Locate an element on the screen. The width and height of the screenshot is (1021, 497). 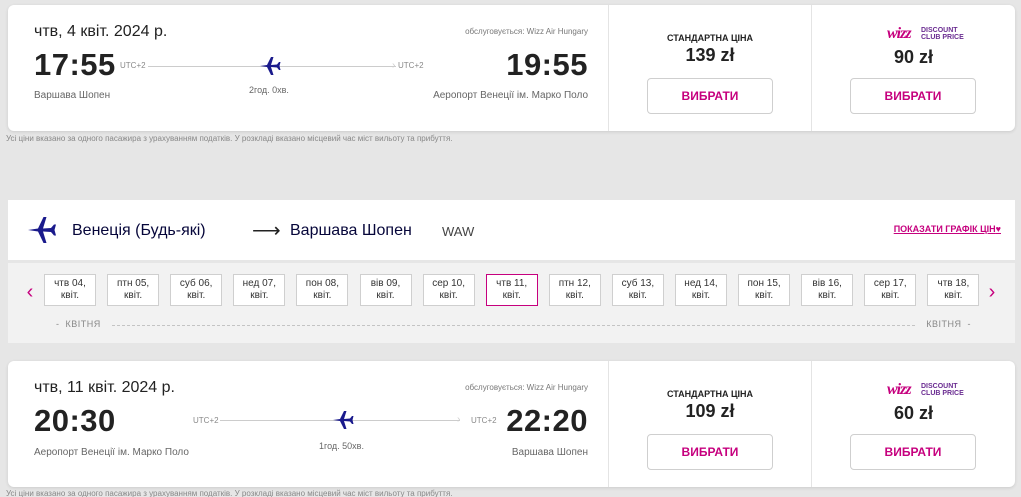
date-chip: вів 09, квіт. is located at coordinates (385, 290).